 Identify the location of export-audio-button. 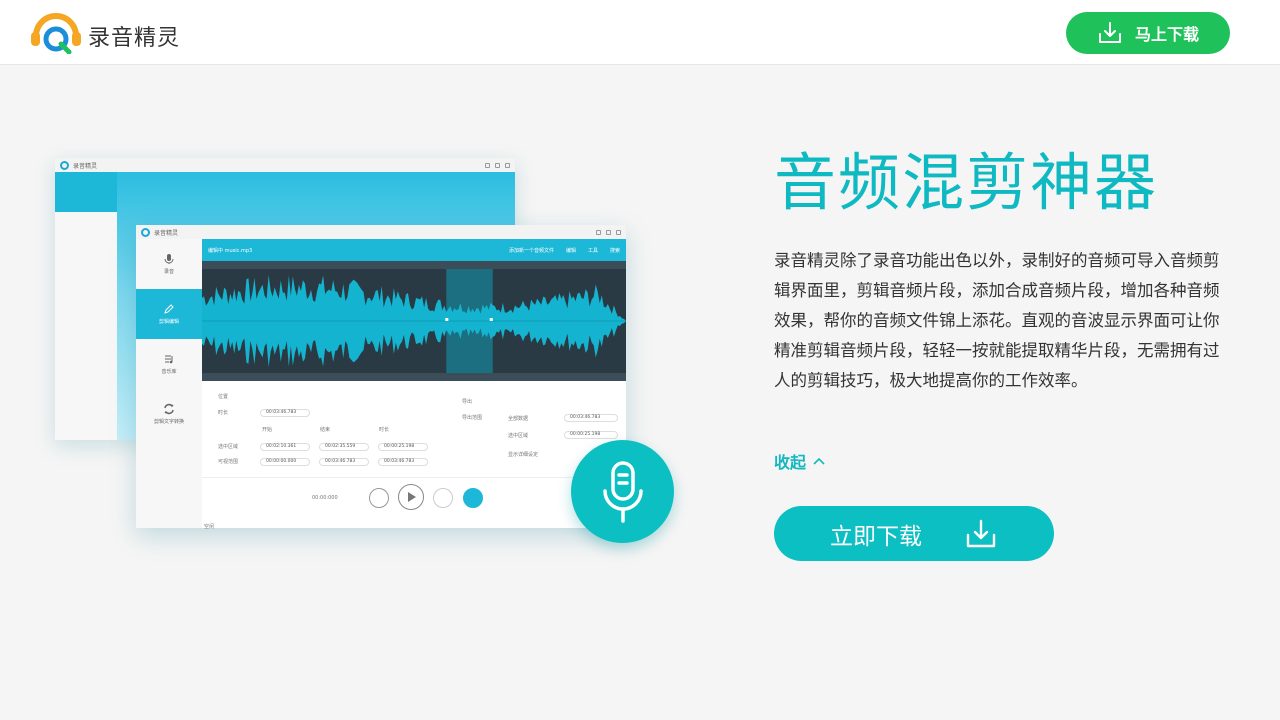
(473, 498).